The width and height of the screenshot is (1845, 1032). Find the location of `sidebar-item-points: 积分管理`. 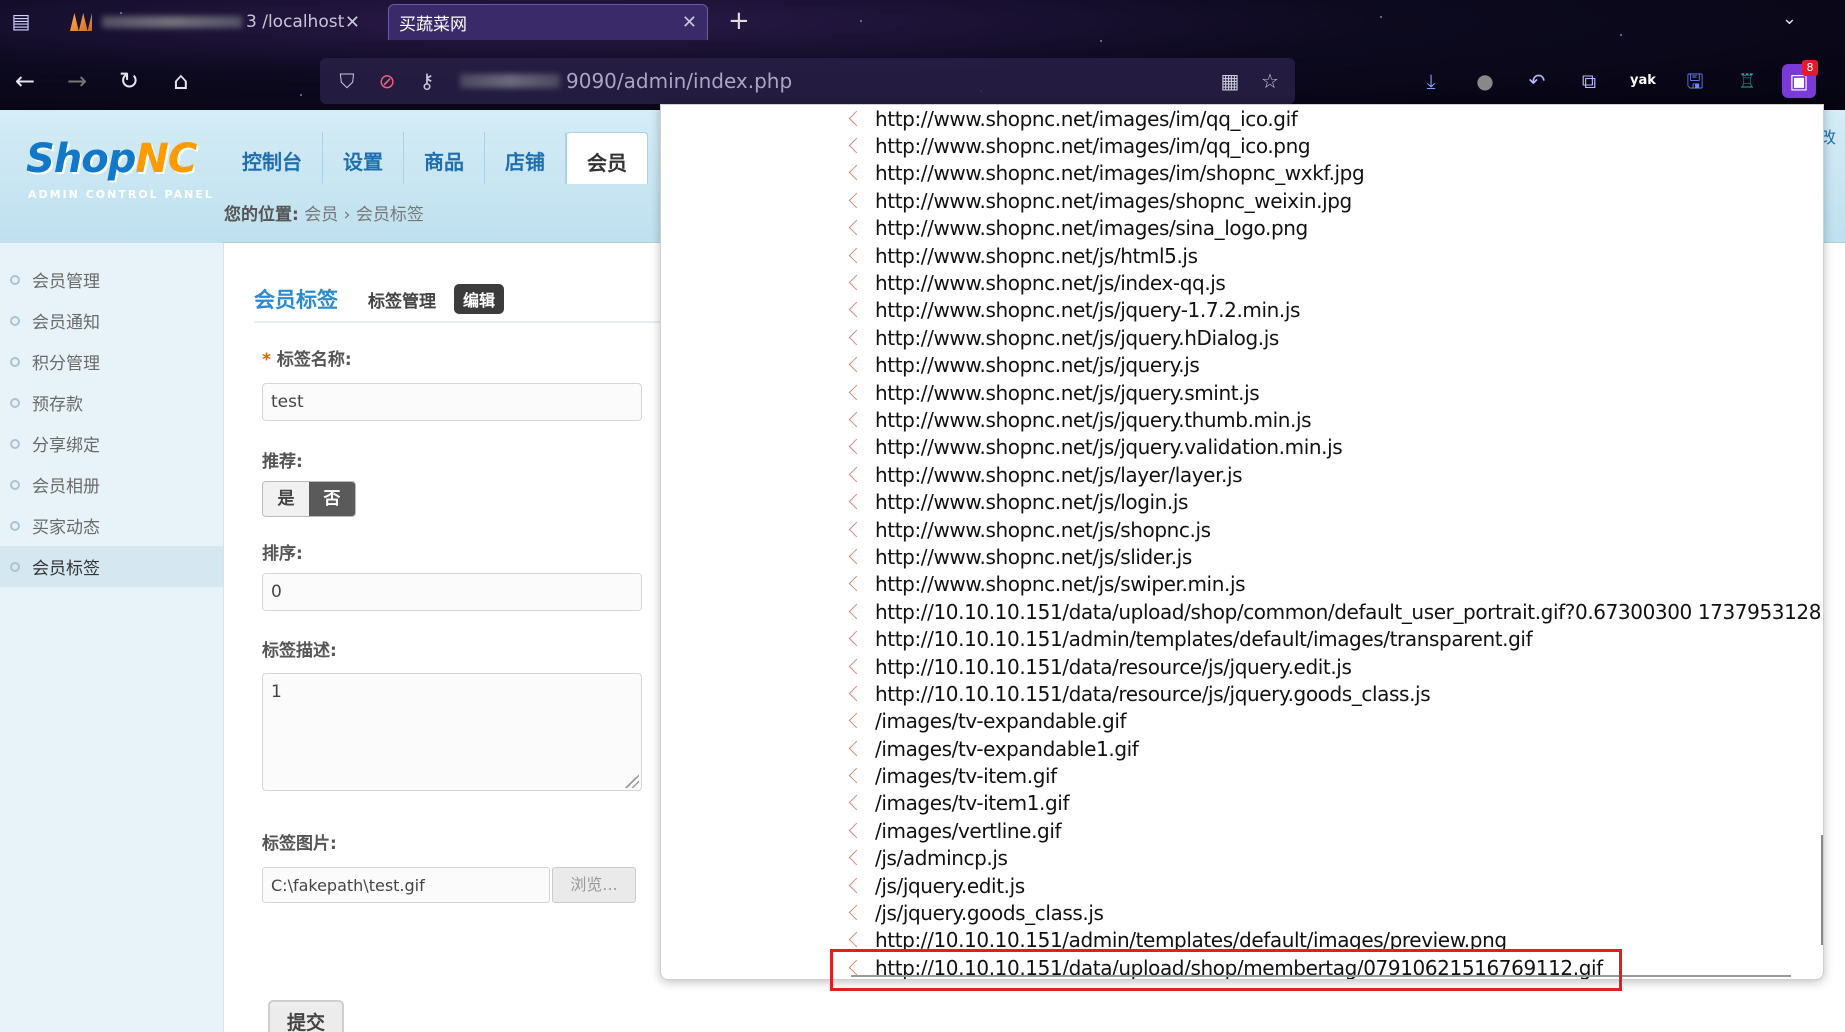

sidebar-item-points: 积分管理 is located at coordinates (111, 361).